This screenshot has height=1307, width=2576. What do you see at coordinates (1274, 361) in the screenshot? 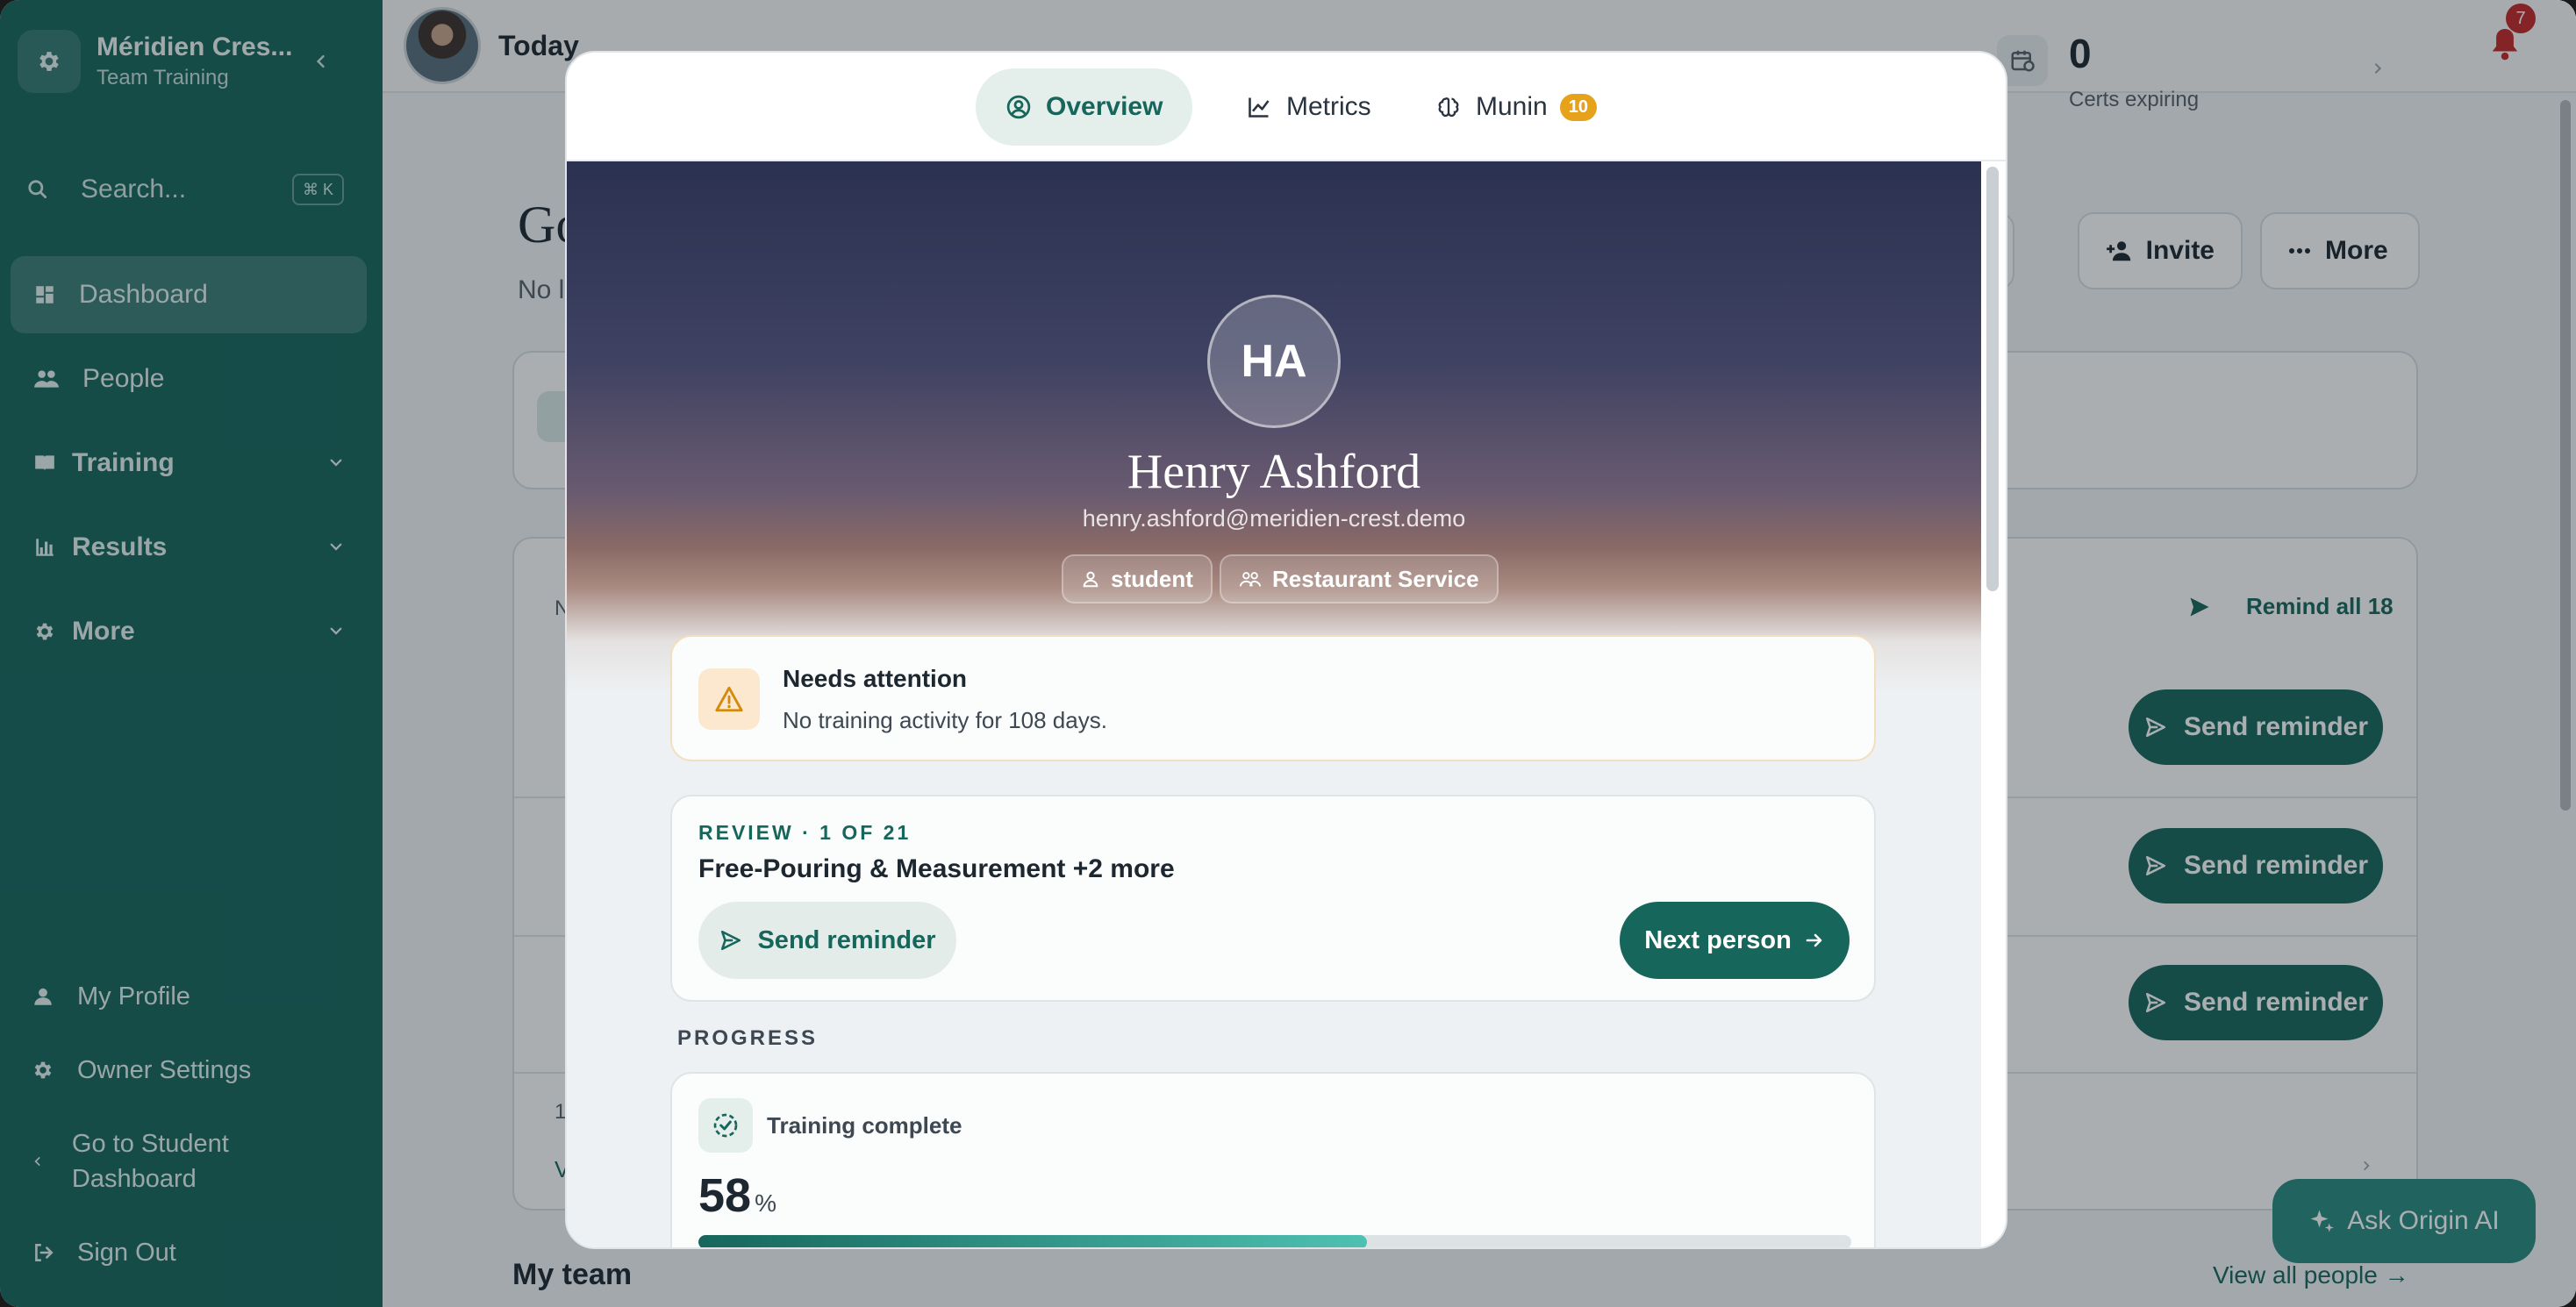
I see `avatar-initials: HA` at bounding box center [1274, 361].